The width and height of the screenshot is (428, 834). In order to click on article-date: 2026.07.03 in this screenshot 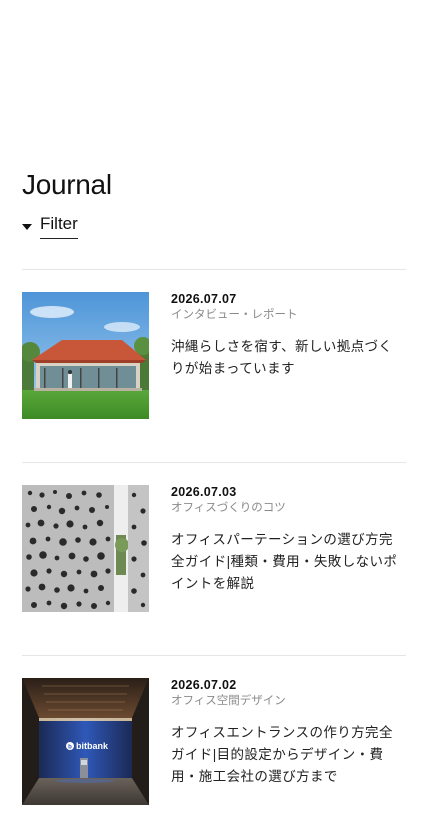, I will do `click(204, 492)`.